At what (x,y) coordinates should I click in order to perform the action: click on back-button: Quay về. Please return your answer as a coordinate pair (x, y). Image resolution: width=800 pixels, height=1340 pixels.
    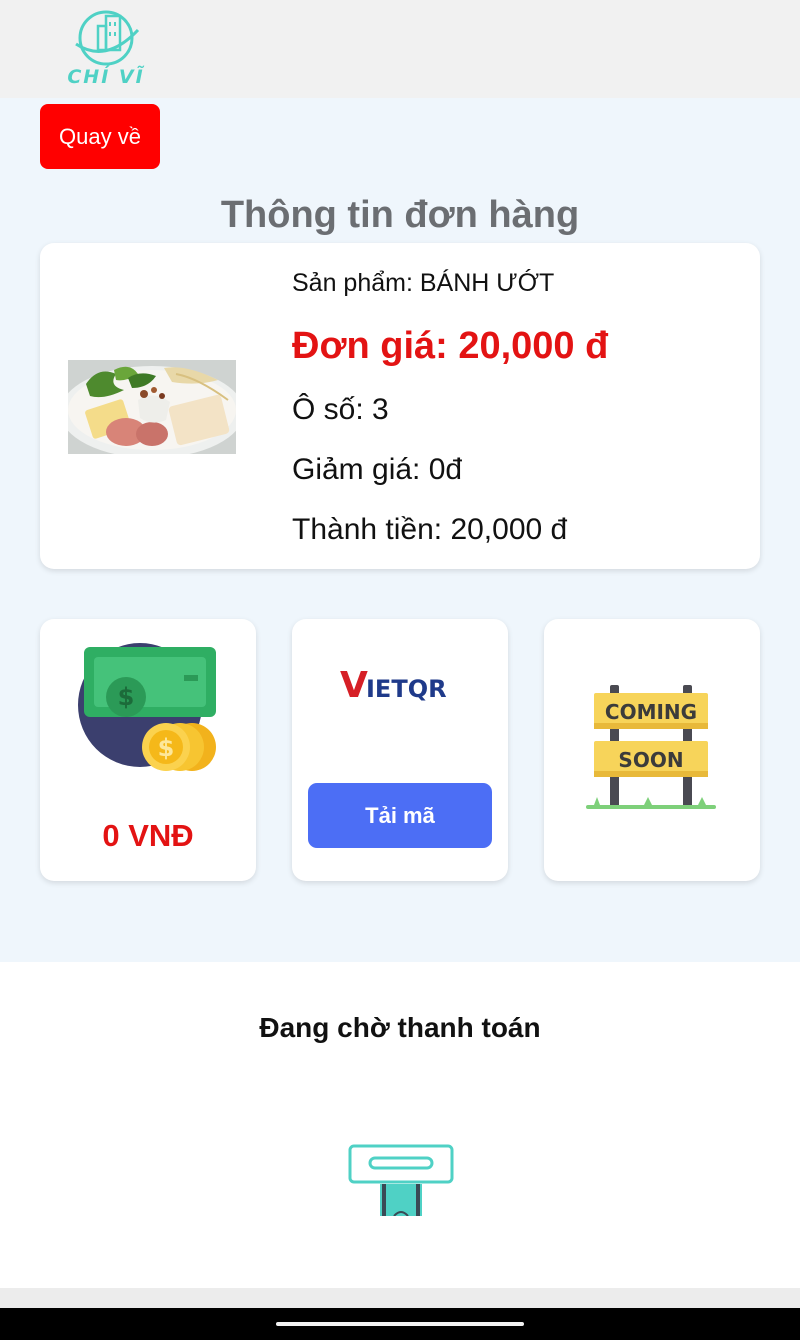
    Looking at the image, I should click on (100, 136).